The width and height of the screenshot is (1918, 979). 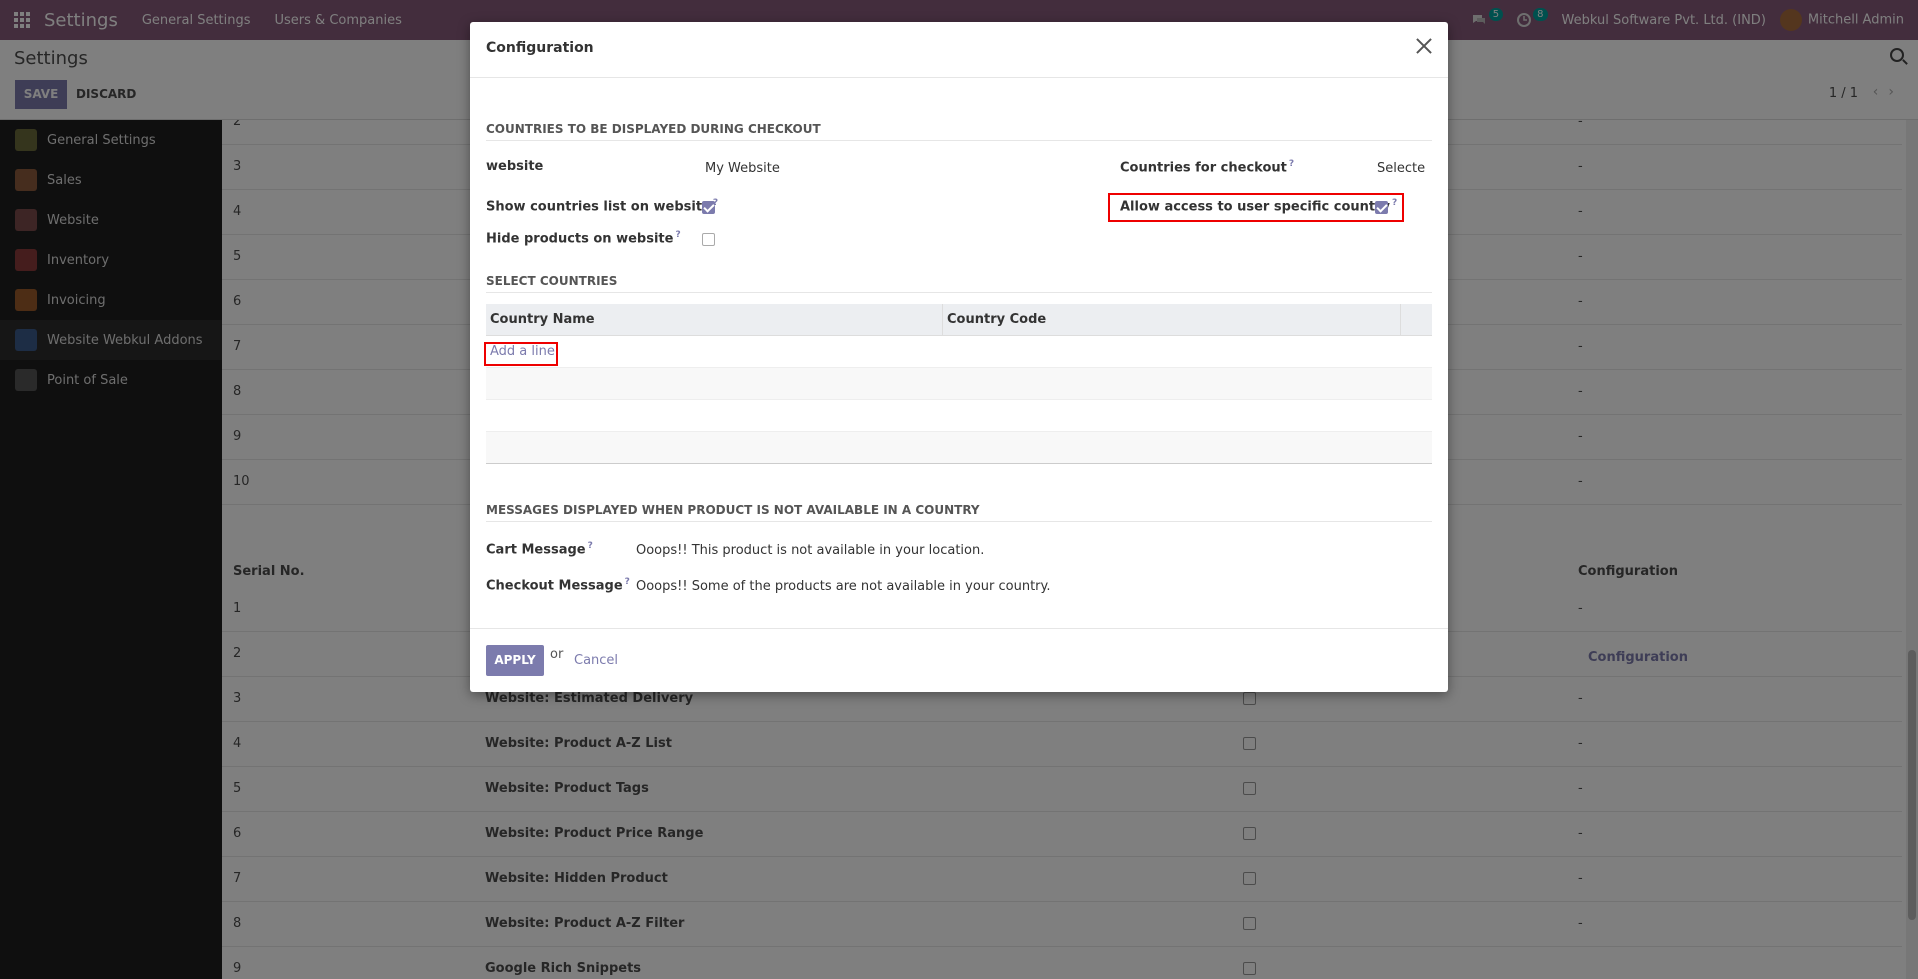 What do you see at coordinates (596, 660) in the screenshot?
I see `cancel-button: Cancel` at bounding box center [596, 660].